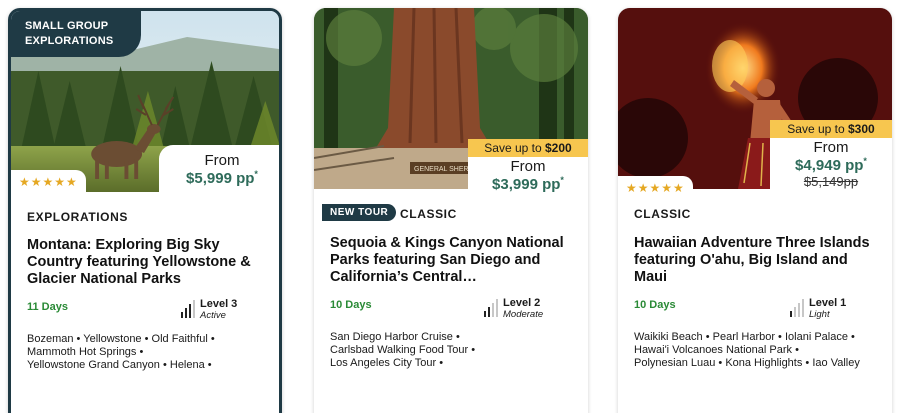 This screenshot has height=413, width=900. I want to click on price-box: From $5,999 pp*, so click(219, 169).